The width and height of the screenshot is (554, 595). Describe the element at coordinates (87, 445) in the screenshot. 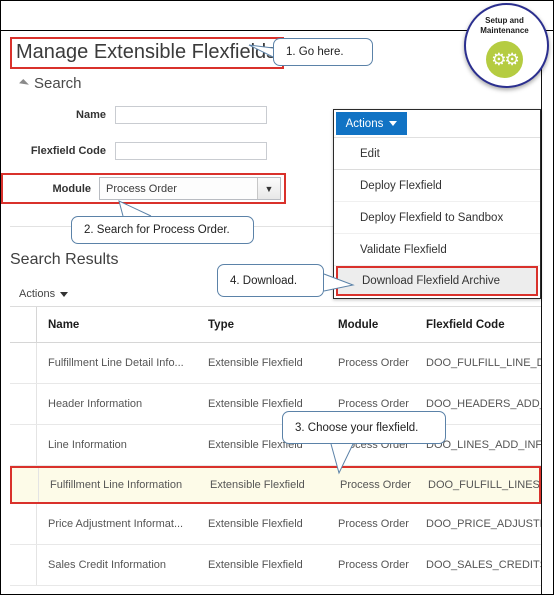

I see `cell-name: Line Information` at that location.